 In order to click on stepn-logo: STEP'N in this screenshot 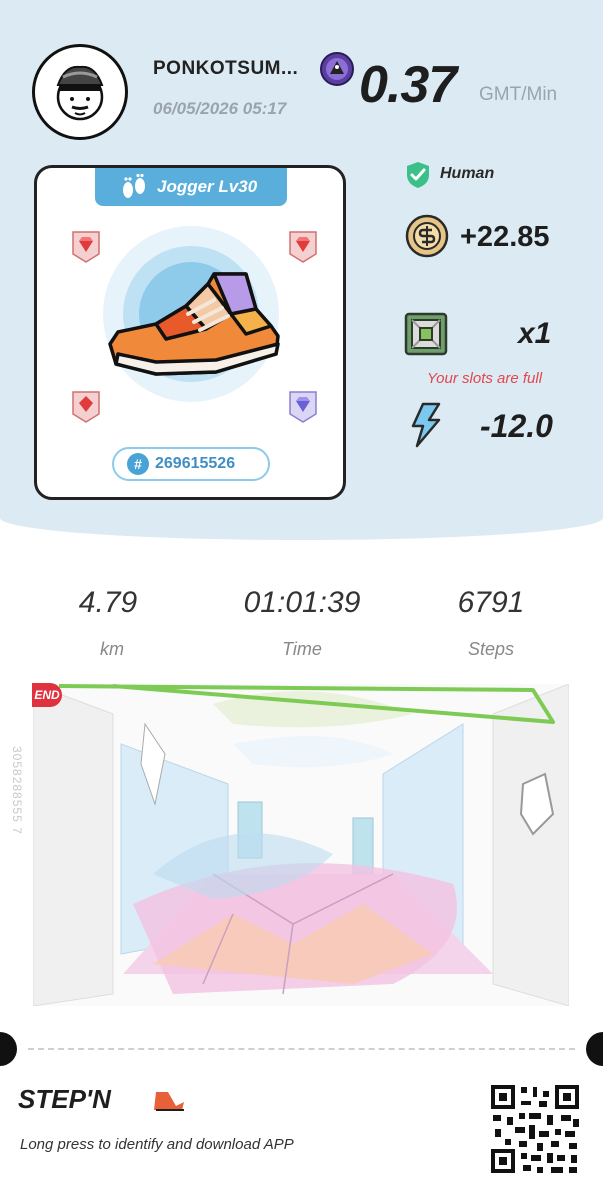, I will do `click(101, 1099)`.